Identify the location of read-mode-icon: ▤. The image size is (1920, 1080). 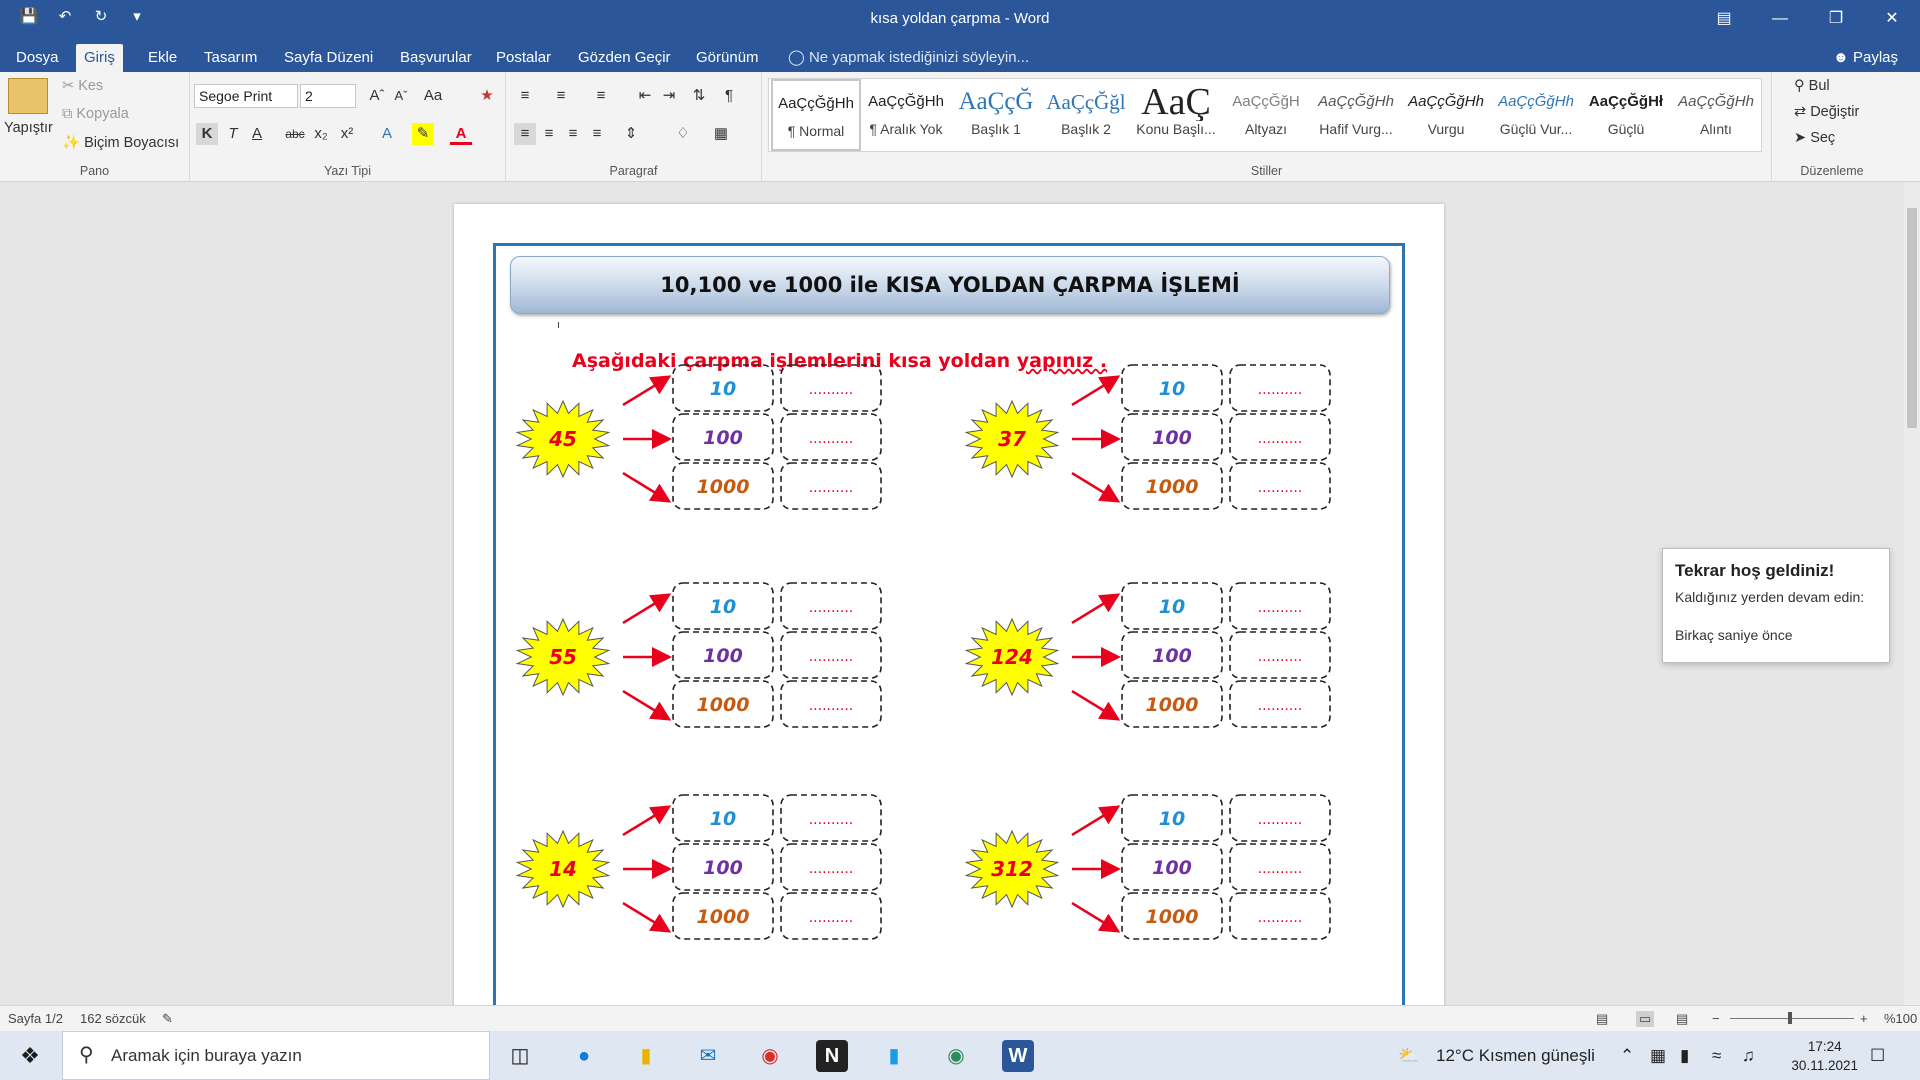
(1602, 1019).